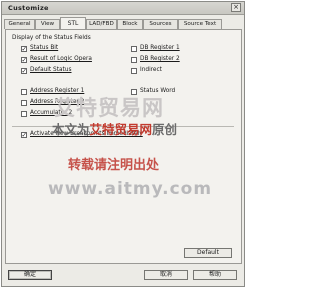  I want to click on watermark-repost-note: 转载请注明出处, so click(114, 165).